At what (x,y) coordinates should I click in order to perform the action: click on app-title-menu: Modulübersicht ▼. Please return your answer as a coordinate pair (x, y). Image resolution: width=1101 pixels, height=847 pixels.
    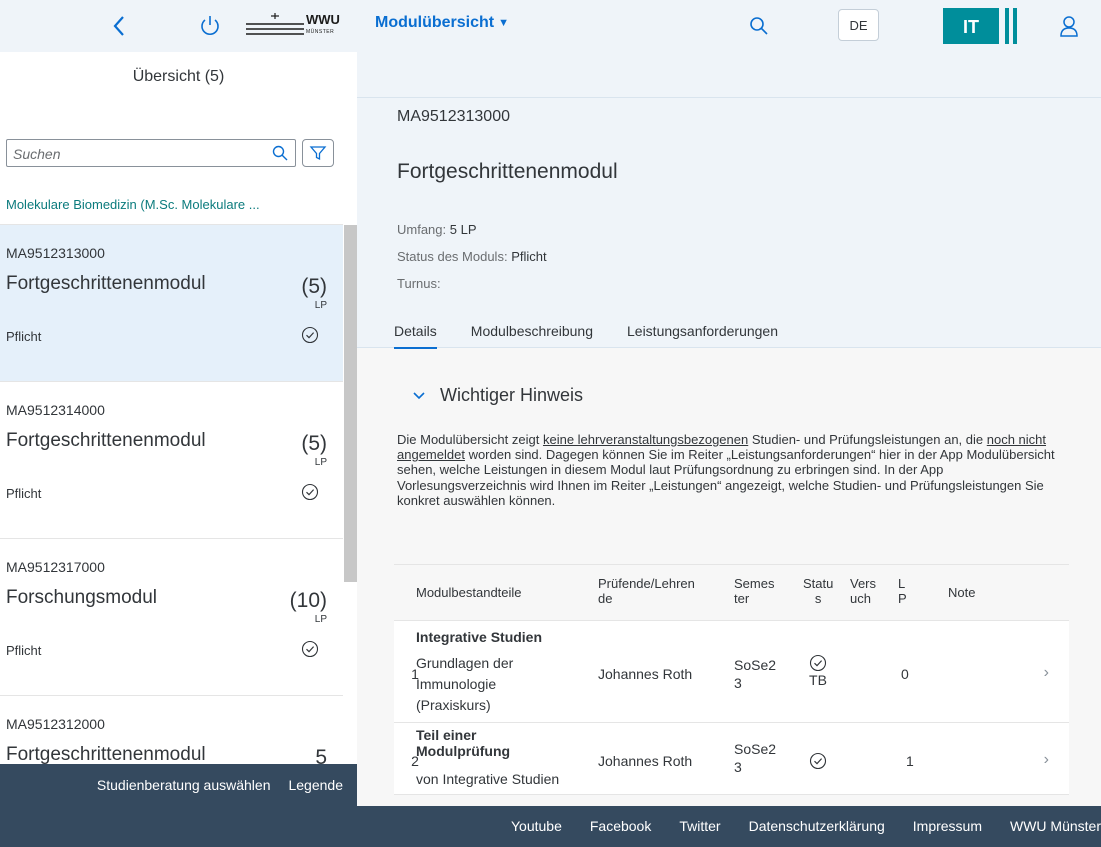
    Looking at the image, I should click on (442, 23).